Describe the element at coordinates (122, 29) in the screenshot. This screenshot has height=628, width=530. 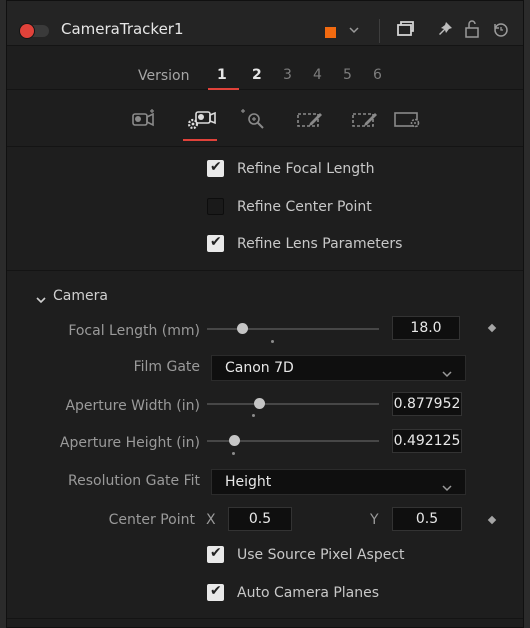
I see `node-title: CameraTracker1` at that location.